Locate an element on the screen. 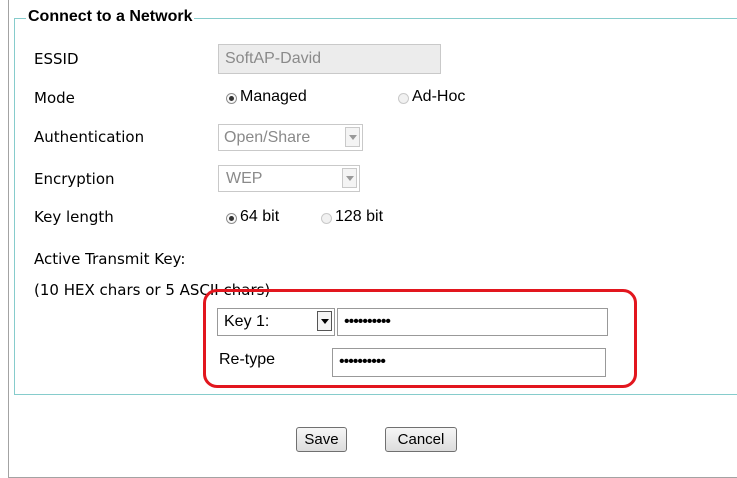 The width and height of the screenshot is (737, 478). authentication-value: Open/Share is located at coordinates (267, 137).